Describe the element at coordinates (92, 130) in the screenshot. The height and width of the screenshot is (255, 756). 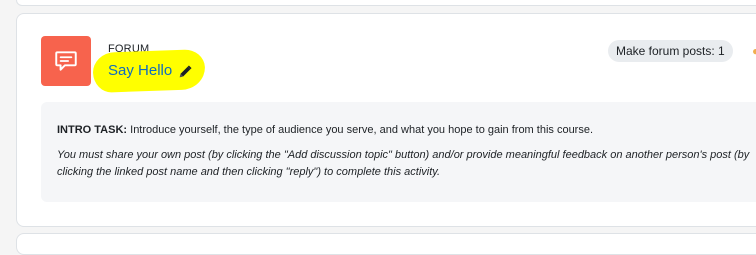
I see `intro-label: INTRO TASK:` at that location.